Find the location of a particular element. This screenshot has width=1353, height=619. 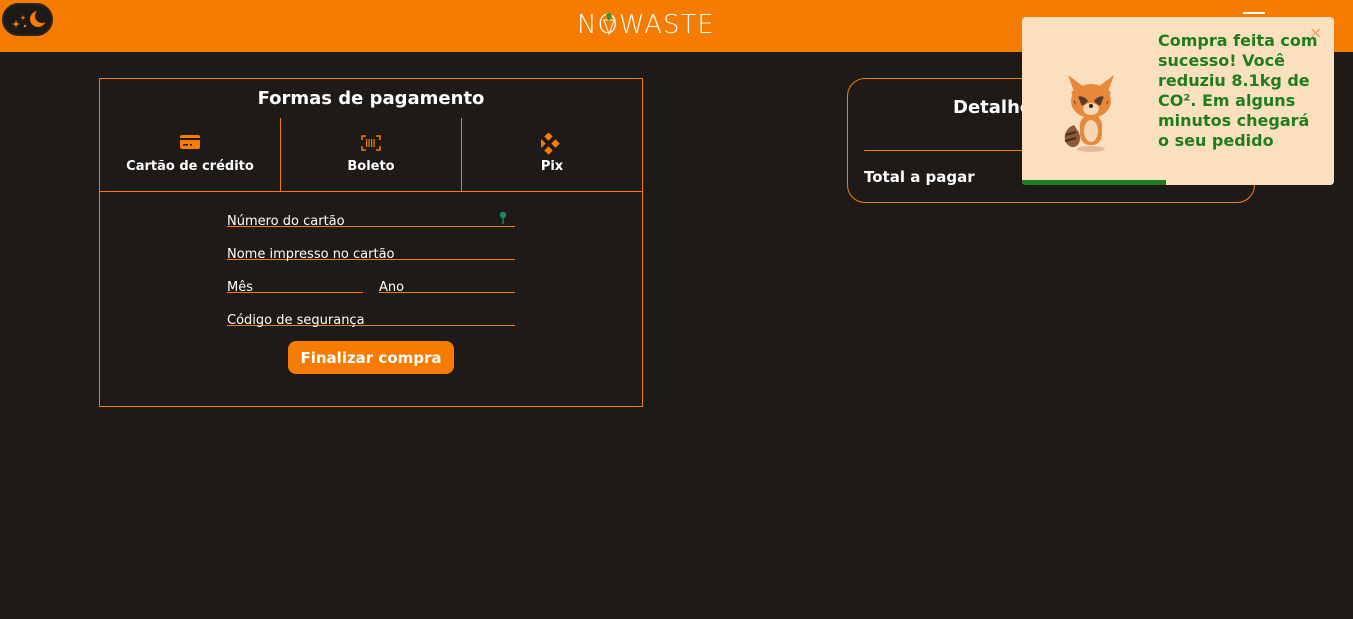

moon-stars-icon is located at coordinates (30, 18).